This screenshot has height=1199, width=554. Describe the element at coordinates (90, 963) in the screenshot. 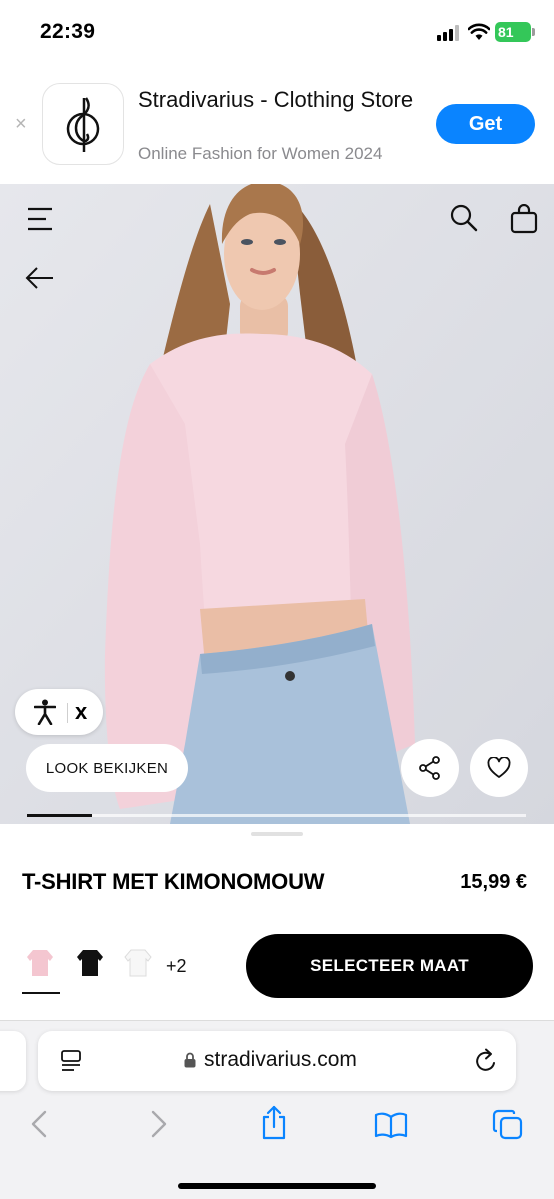

I see `color-swatch-black` at that location.